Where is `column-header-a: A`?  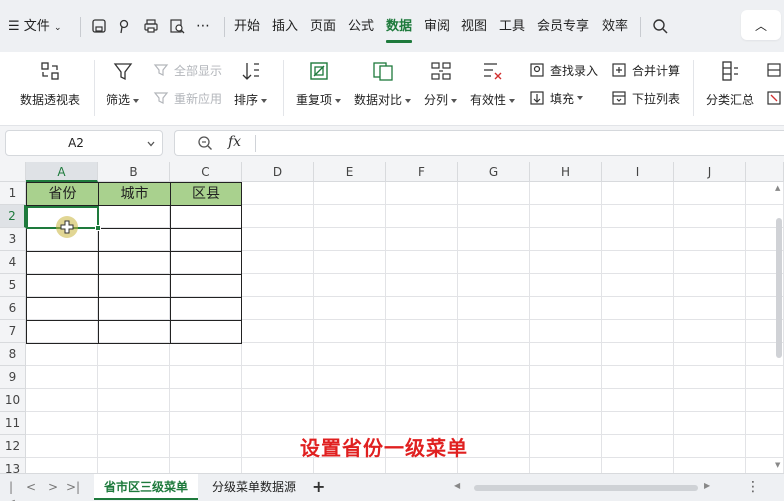 column-header-a: A is located at coordinates (62, 172).